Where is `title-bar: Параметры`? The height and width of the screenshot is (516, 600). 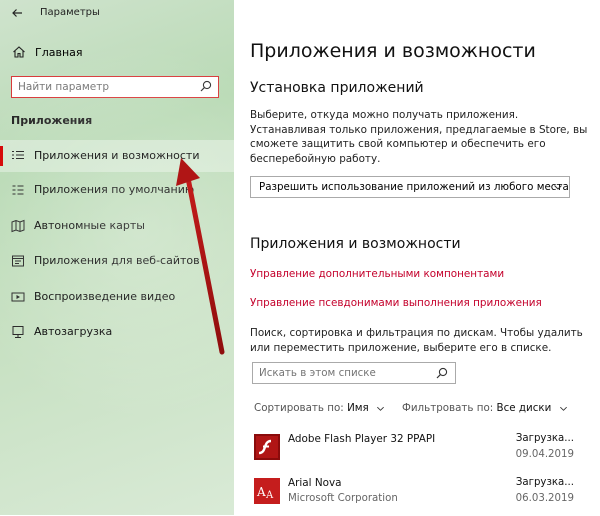
title-bar: Параметры is located at coordinates (117, 13).